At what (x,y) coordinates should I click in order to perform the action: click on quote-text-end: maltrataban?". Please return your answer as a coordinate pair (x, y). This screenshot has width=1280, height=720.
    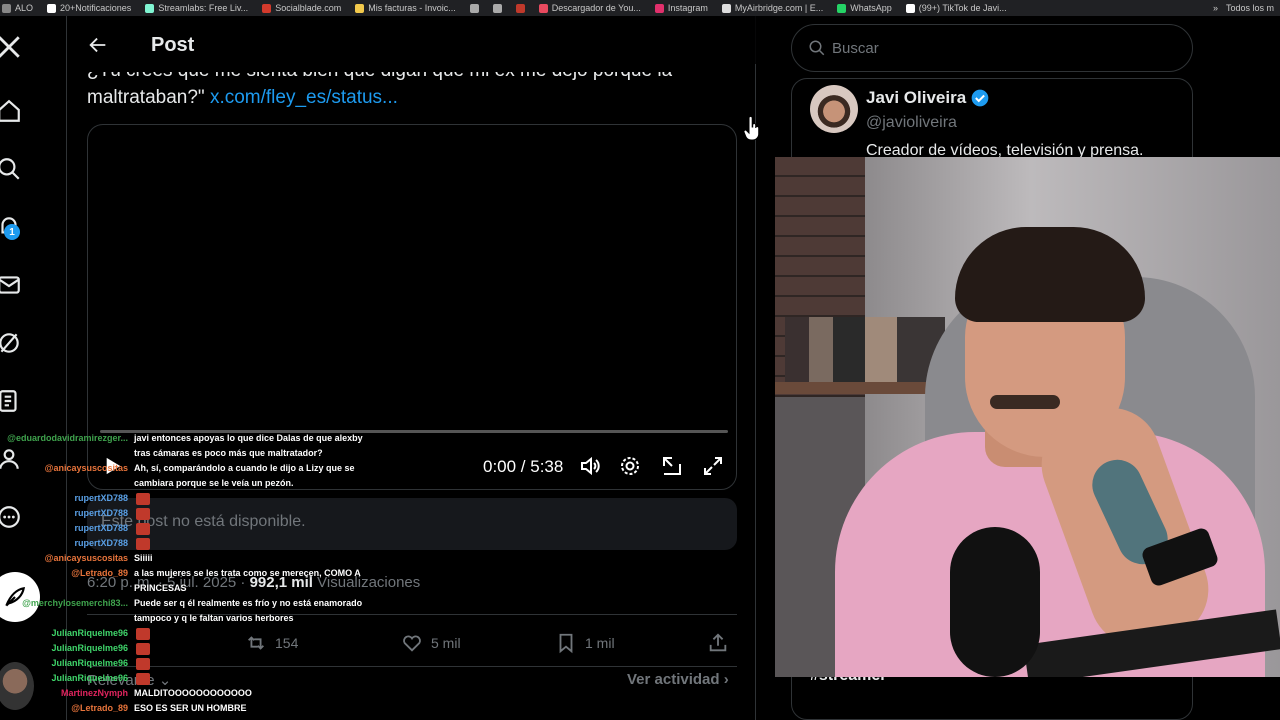
    Looking at the image, I should click on (146, 97).